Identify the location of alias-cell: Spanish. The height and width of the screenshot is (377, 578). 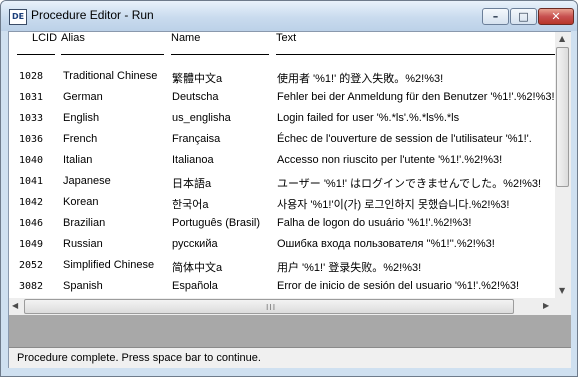
(83, 286).